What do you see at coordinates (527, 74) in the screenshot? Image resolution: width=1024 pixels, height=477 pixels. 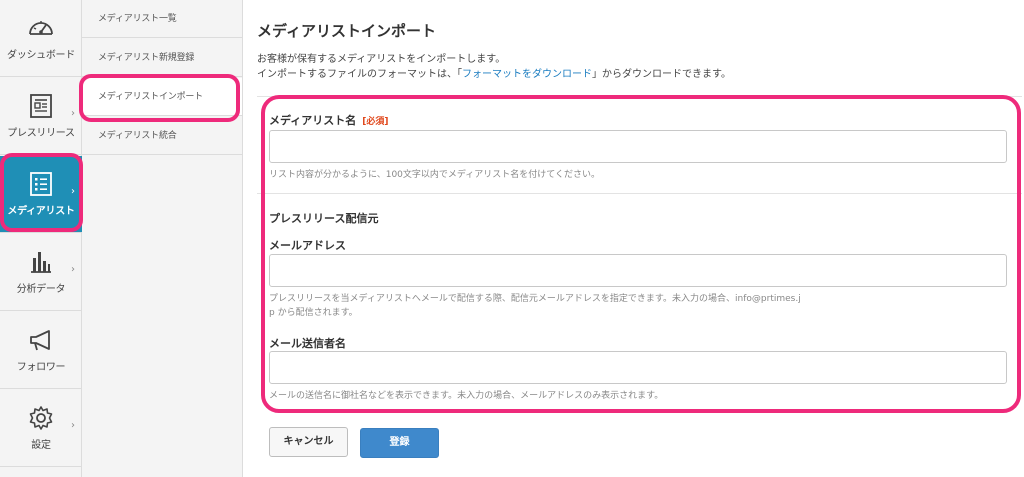 I see `format-download-link: フォーマットをダウンロード` at bounding box center [527, 74].